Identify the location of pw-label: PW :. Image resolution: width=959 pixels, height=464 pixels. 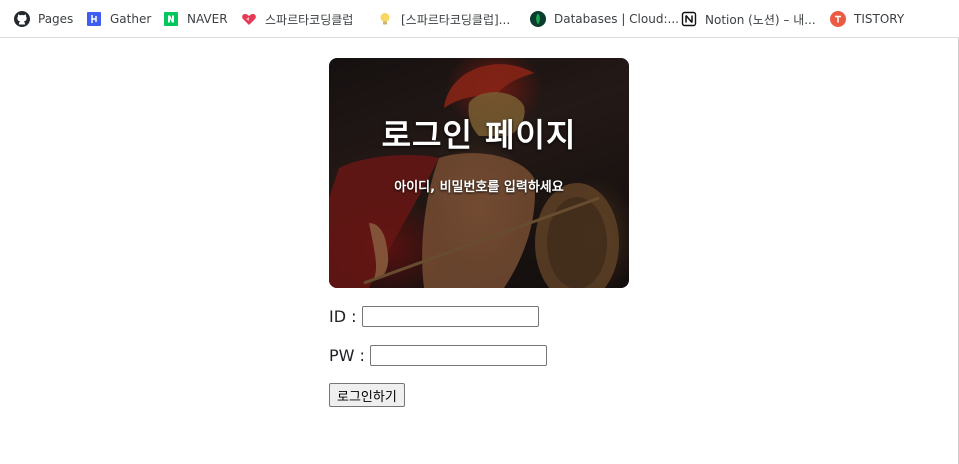
(347, 355).